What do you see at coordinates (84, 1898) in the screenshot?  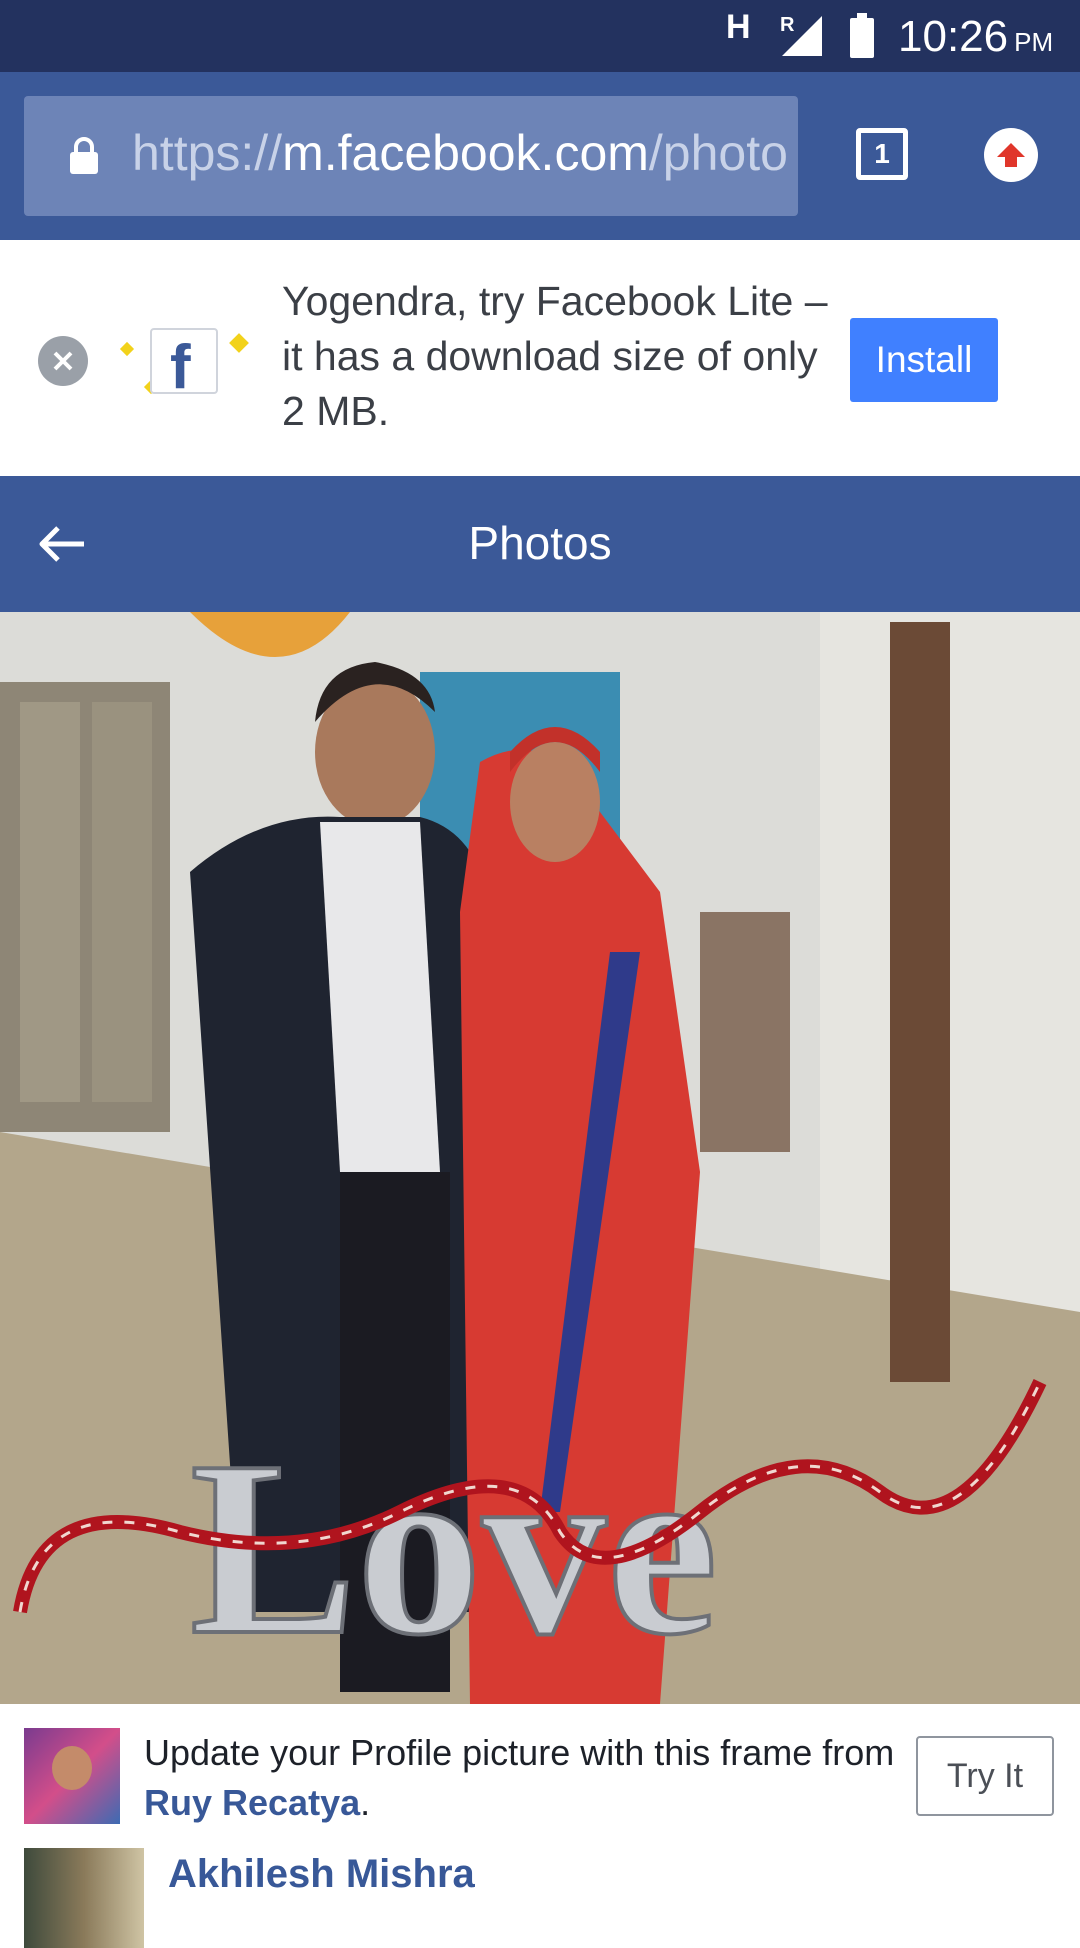 I see `avatar` at bounding box center [84, 1898].